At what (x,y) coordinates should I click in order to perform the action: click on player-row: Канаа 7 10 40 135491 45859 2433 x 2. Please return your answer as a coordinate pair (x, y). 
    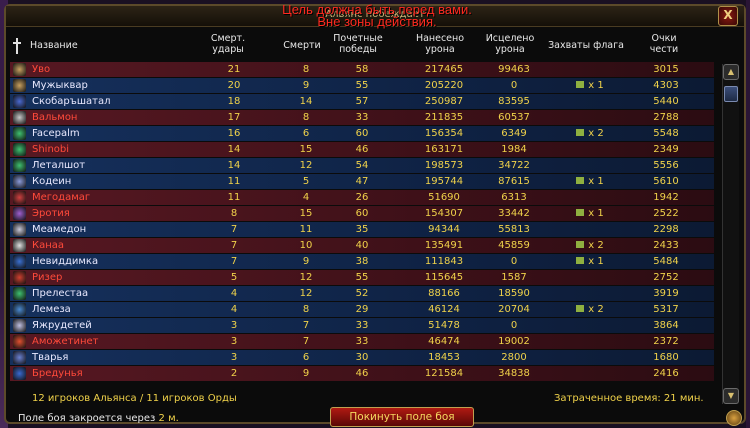
    Looking at the image, I should click on (362, 245).